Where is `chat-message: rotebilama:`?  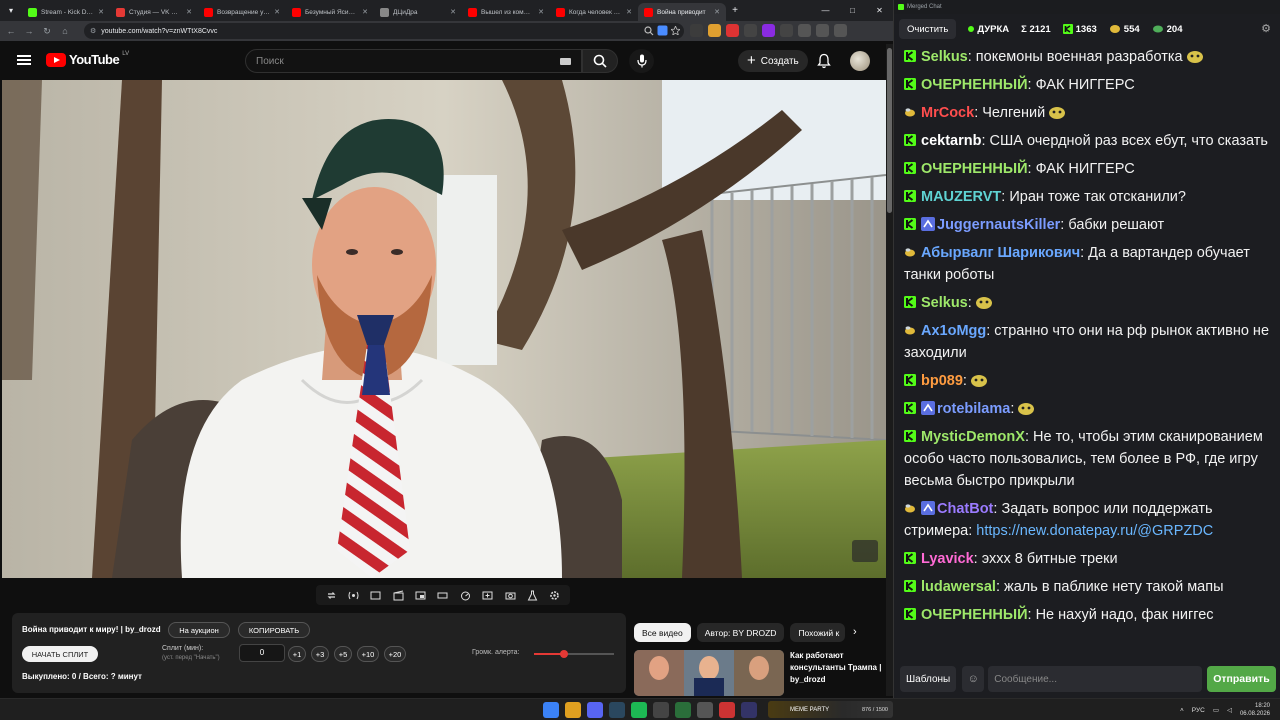 chat-message: rotebilama: is located at coordinates (1090, 409).